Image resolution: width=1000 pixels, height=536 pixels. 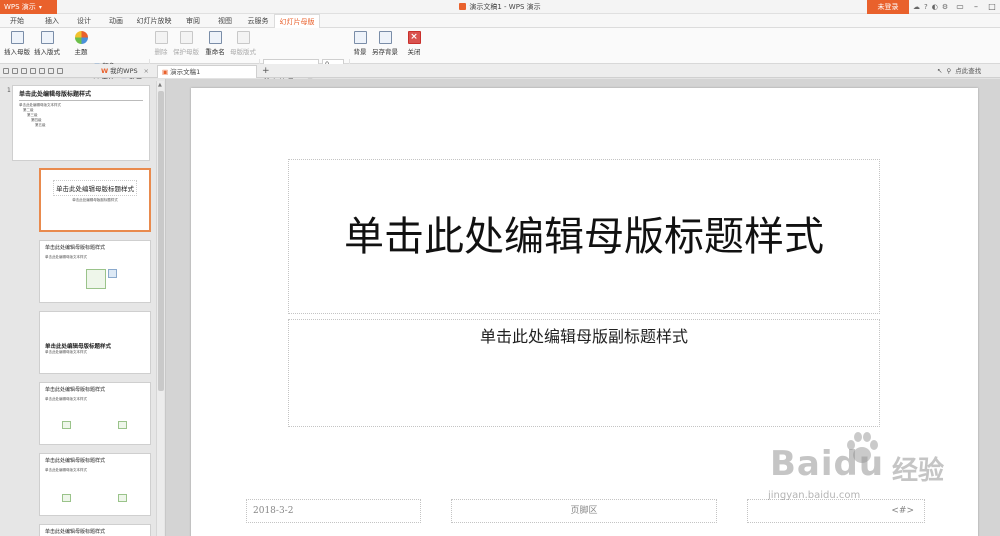 I want to click on save-background-button: 另存背景, so click(x=385, y=43).